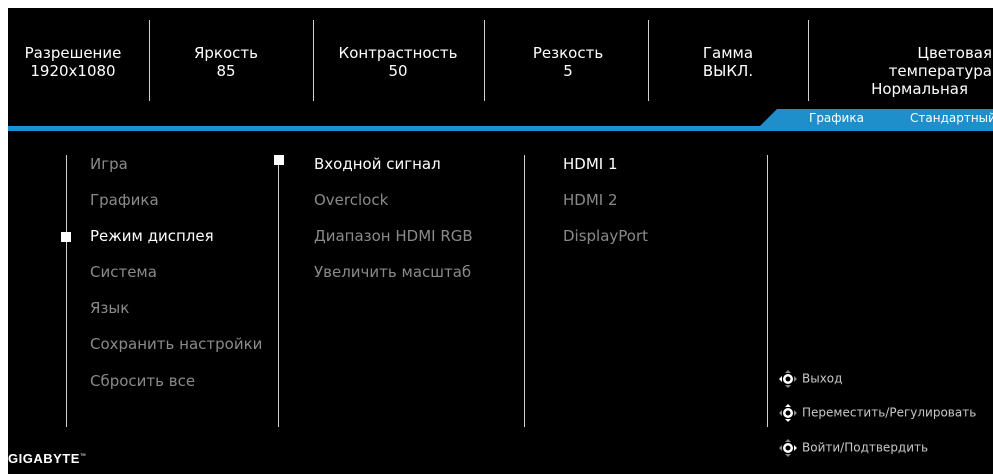 The height and width of the screenshot is (474, 993). What do you see at coordinates (393, 236) in the screenshot?
I see `submenu-item-hdmi-rgb-range: Диапазон HDMI RGB` at bounding box center [393, 236].